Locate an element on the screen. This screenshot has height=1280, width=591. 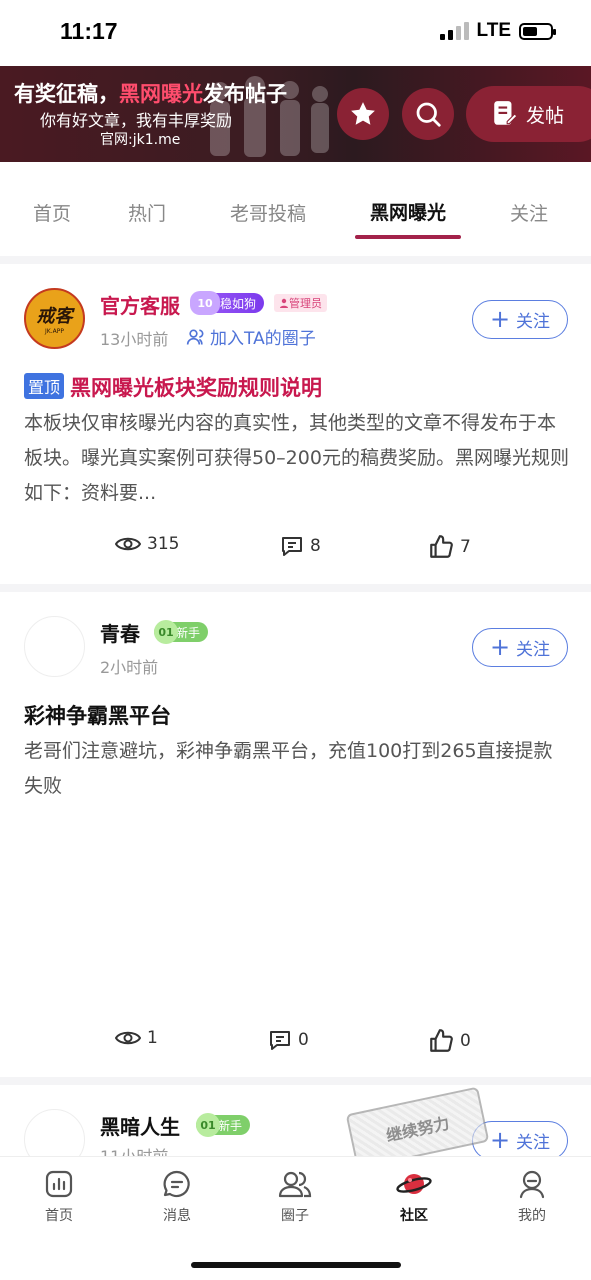
nav-profile-label: 我的 is located at coordinates (532, 1216).